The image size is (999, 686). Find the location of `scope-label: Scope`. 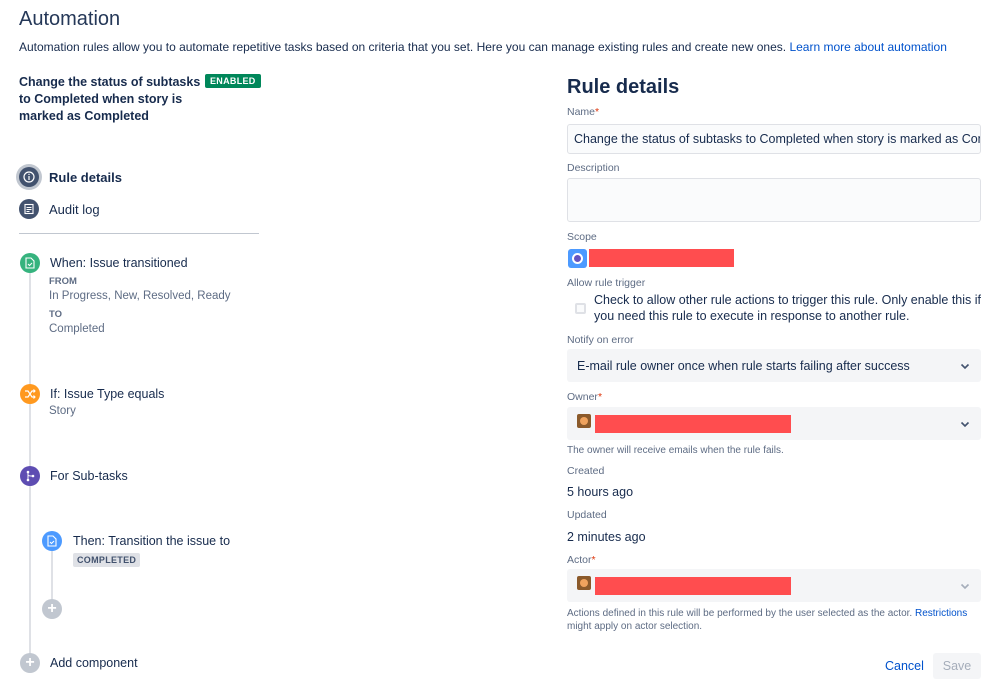

scope-label: Scope is located at coordinates (582, 237).